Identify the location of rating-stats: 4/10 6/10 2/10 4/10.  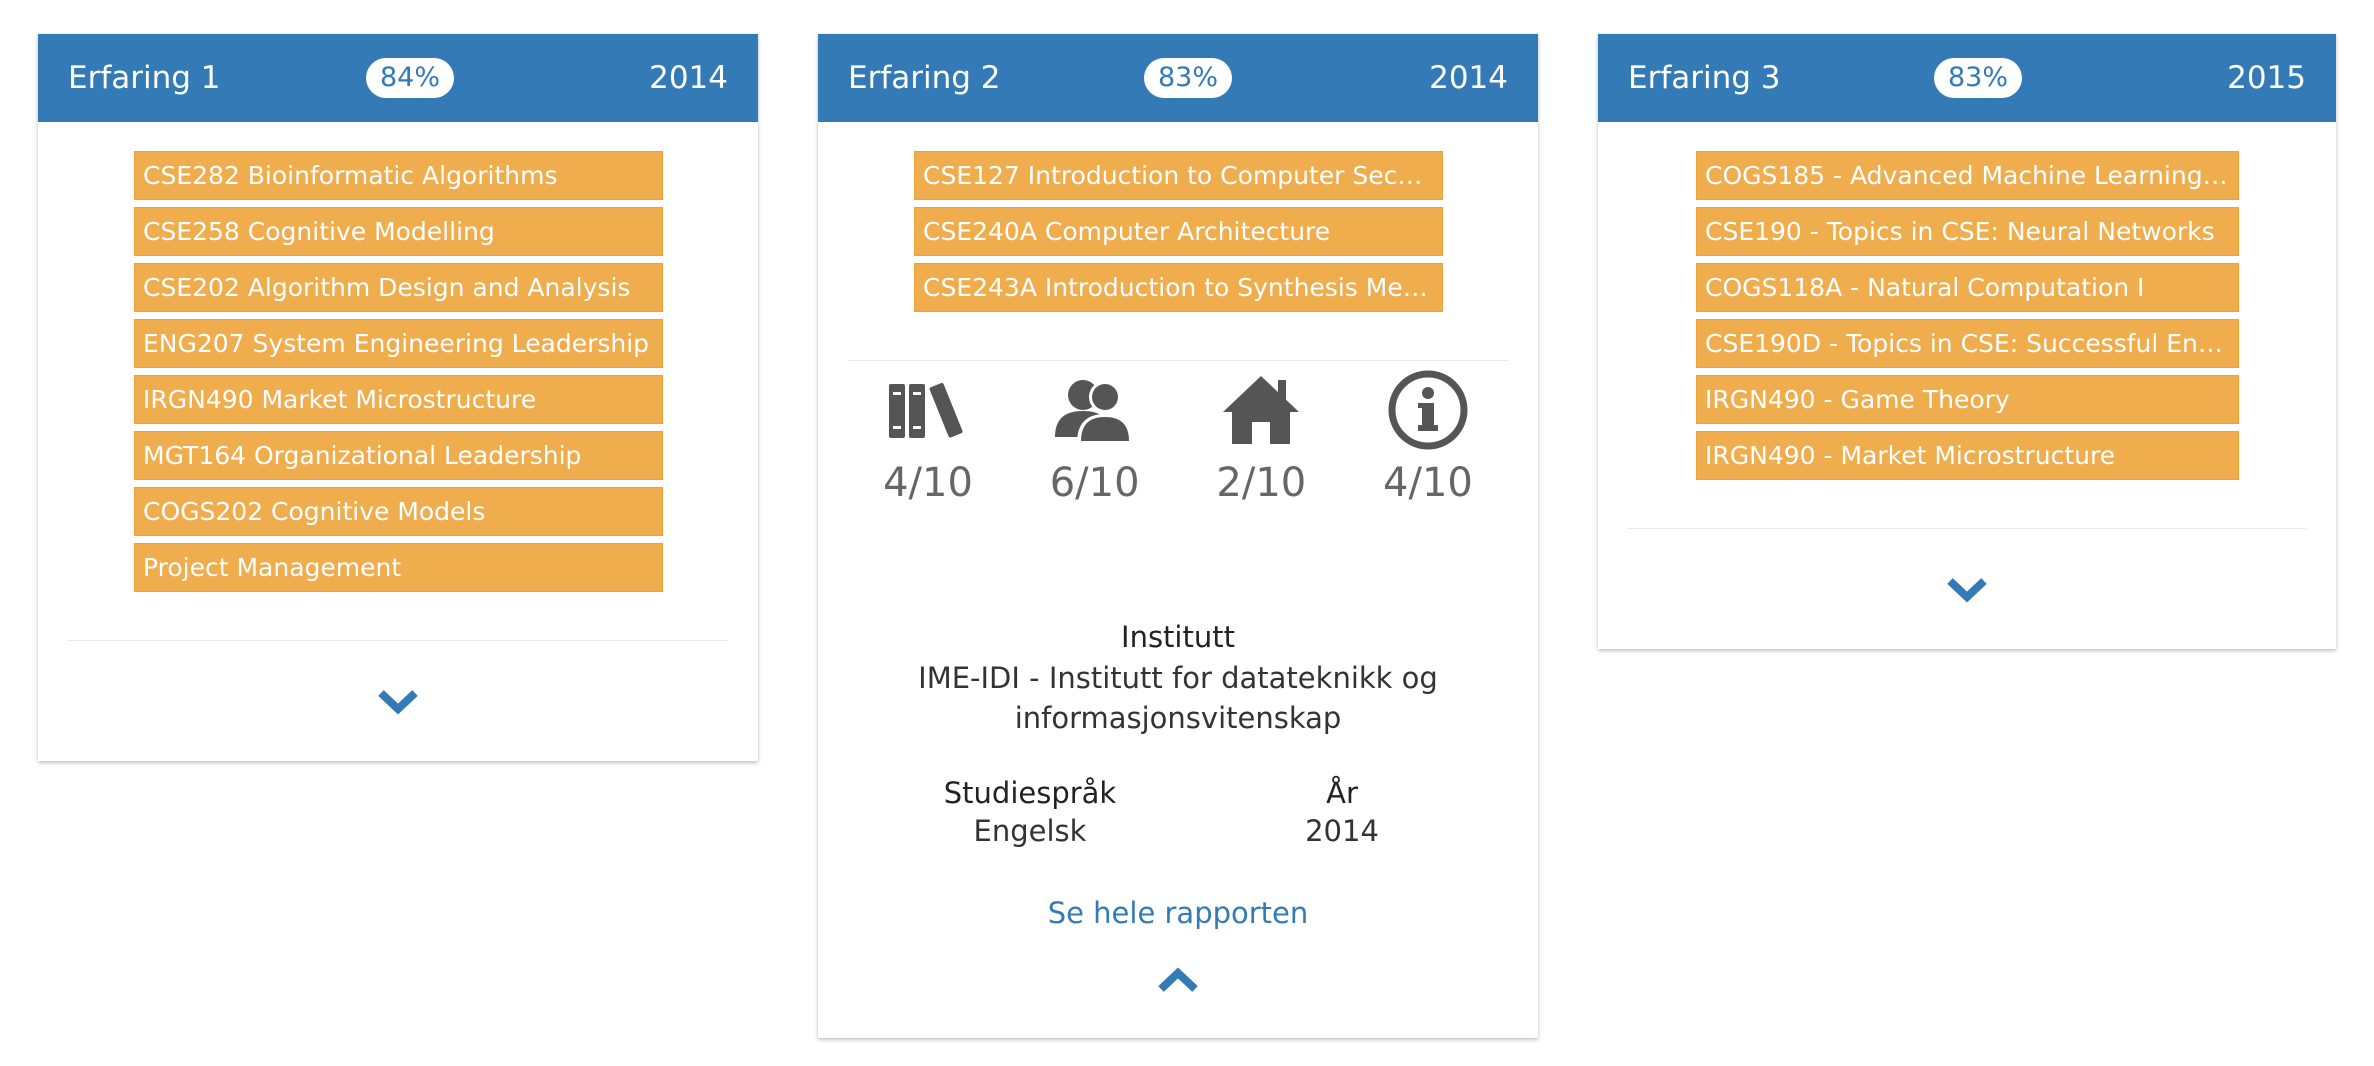
(1178, 438).